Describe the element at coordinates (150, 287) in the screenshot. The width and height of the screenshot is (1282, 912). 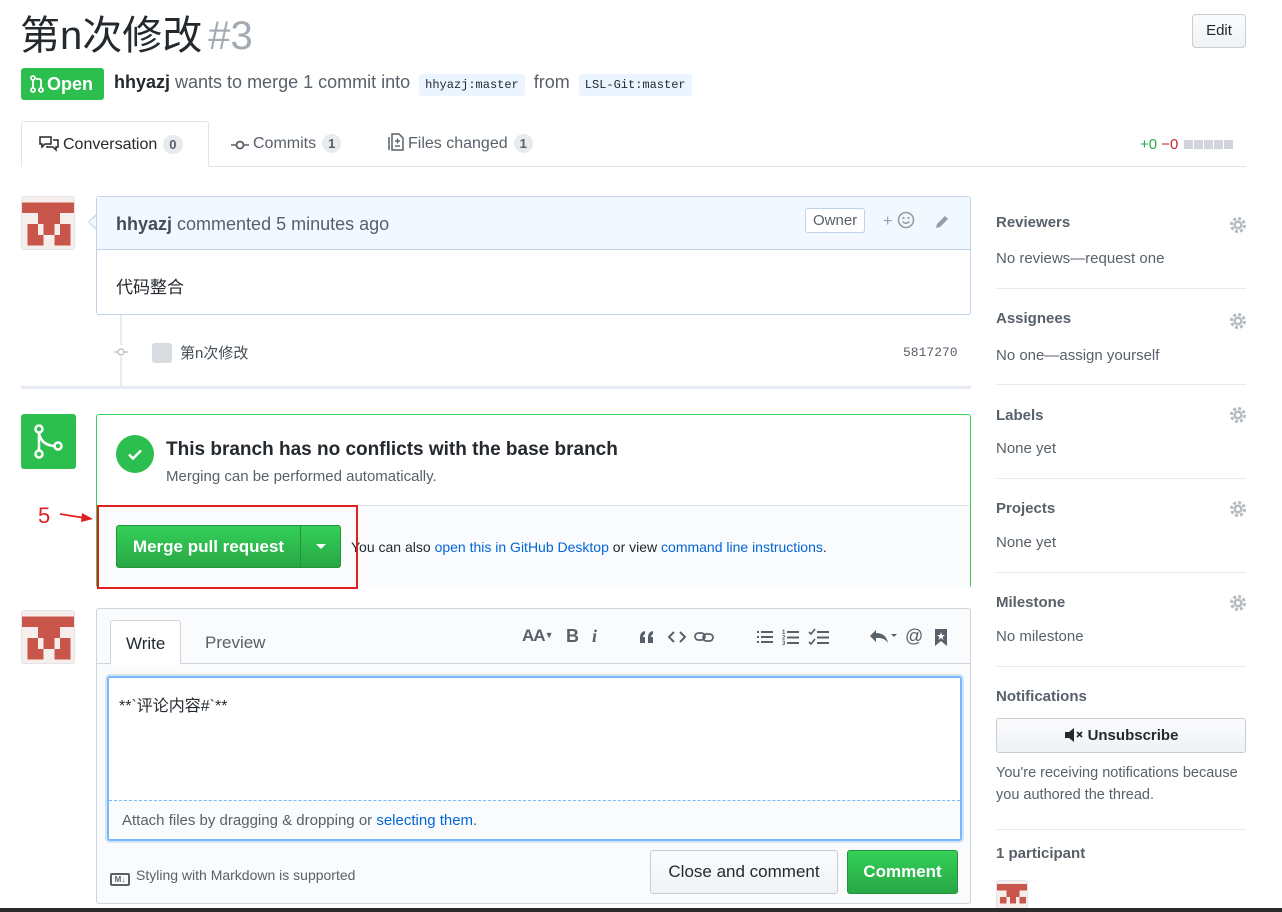
I see `comment-body: 代码整合` at that location.